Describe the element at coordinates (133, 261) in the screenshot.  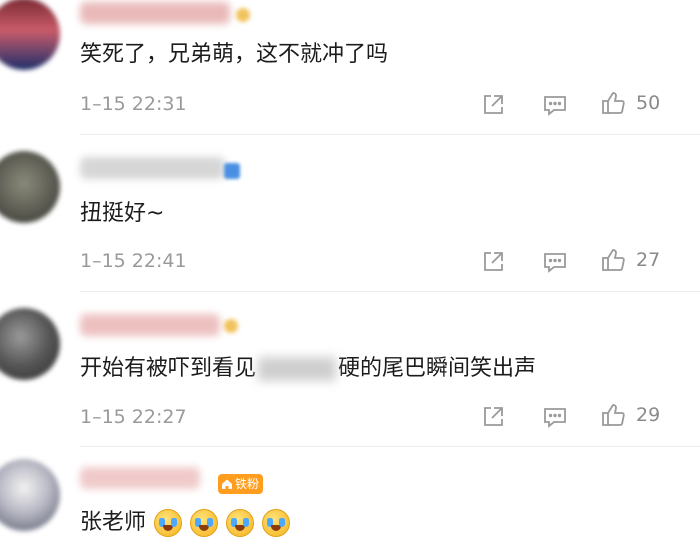
I see `comment-time: 1–15 22:41` at that location.